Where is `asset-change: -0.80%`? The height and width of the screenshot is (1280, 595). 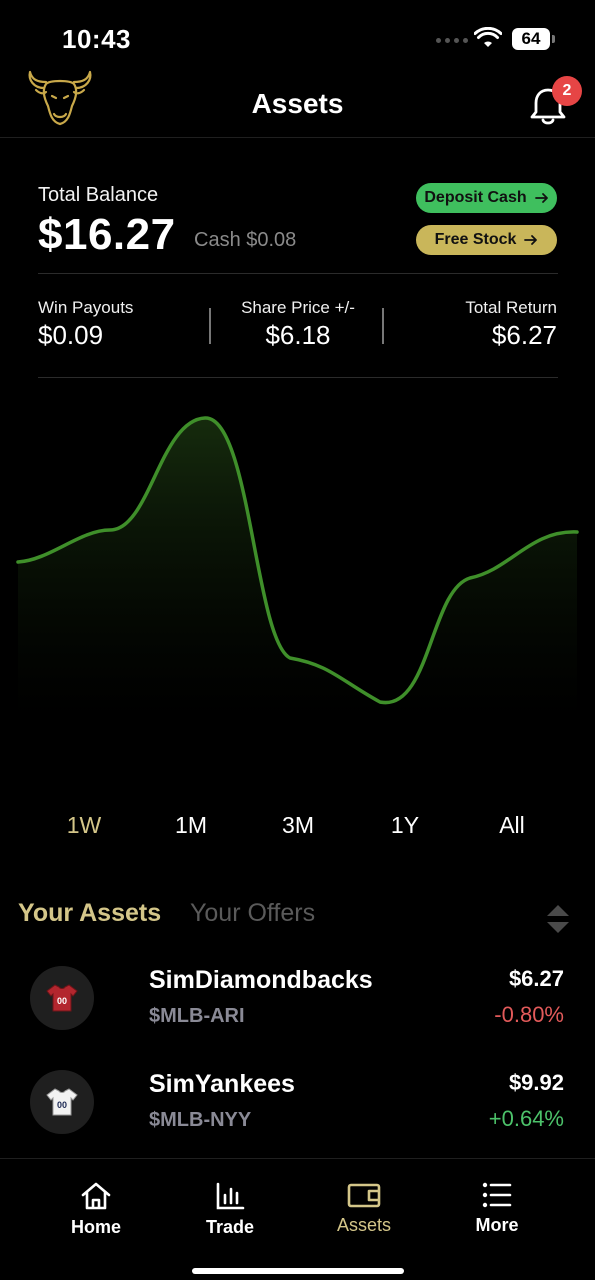
asset-change: -0.80% is located at coordinates (529, 1014).